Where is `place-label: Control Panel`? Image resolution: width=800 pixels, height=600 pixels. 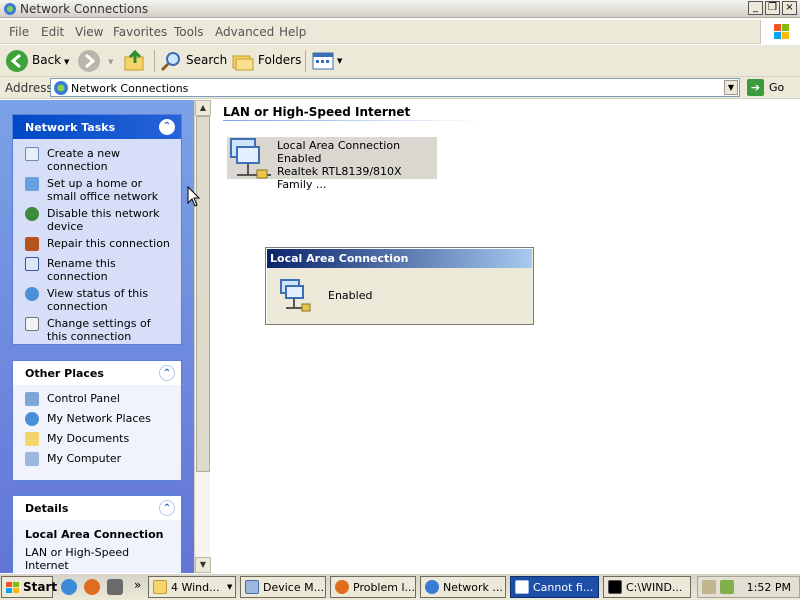 place-label: Control Panel is located at coordinates (83, 398).